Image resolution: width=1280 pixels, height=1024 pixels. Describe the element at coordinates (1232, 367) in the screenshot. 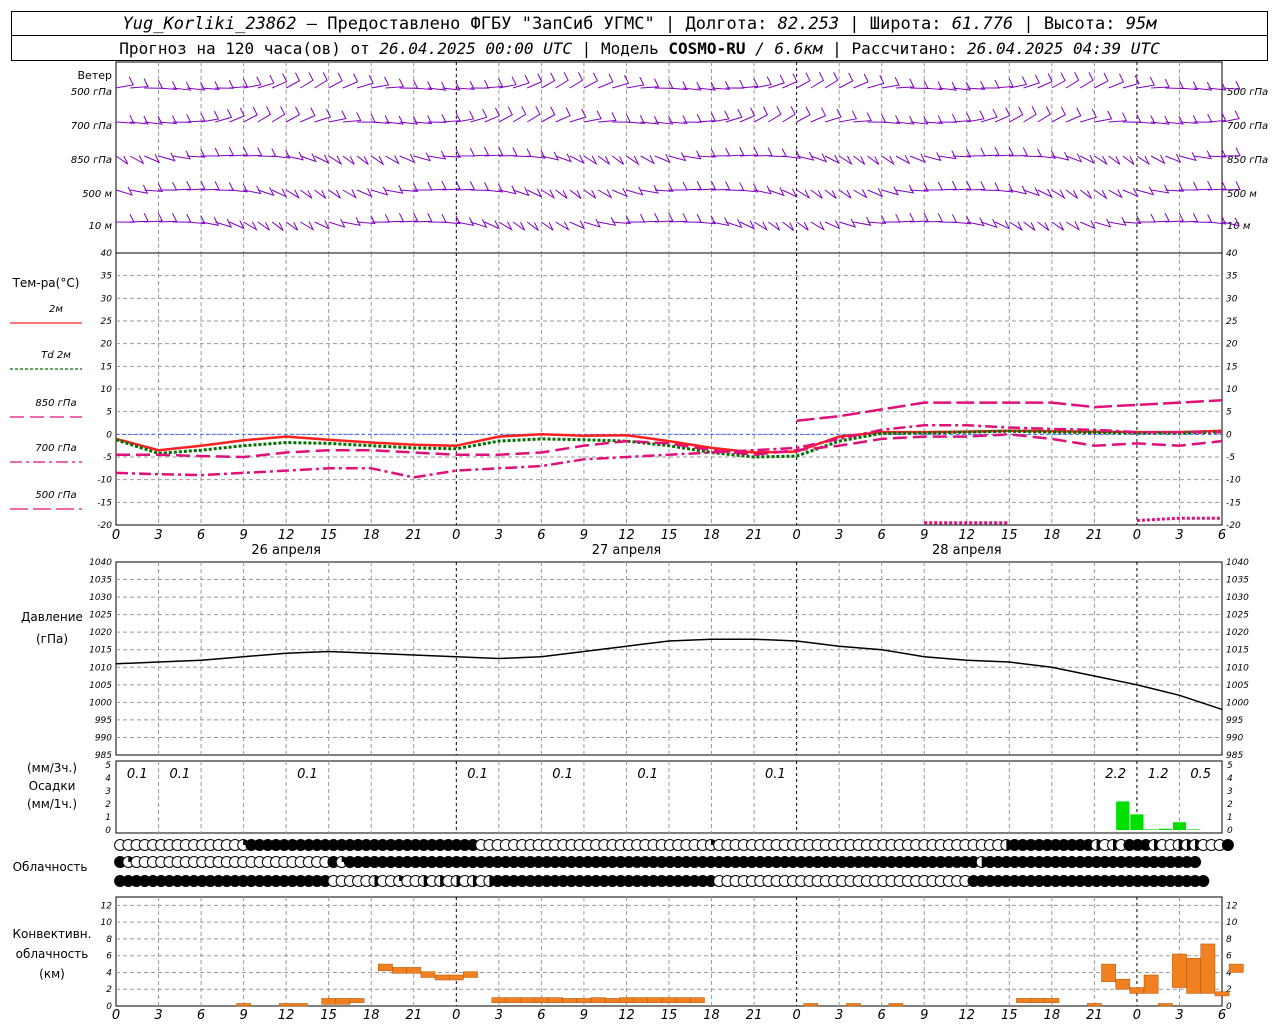

I see `temperature-tick-right: 15` at that location.